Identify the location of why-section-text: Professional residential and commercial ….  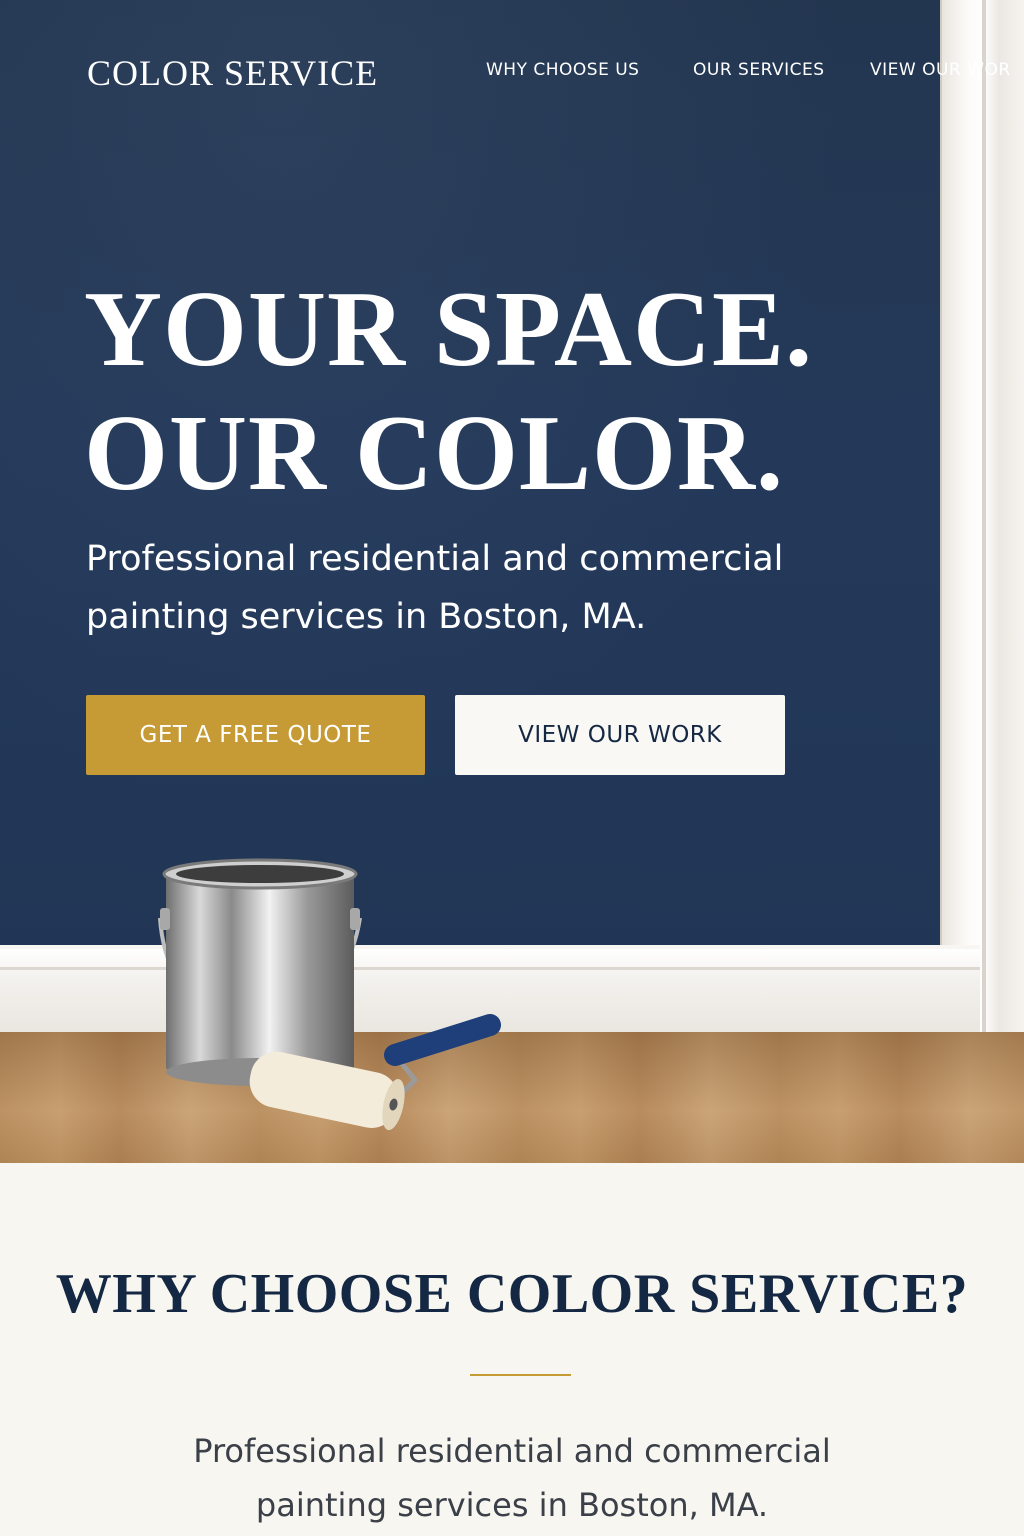
(512, 1478).